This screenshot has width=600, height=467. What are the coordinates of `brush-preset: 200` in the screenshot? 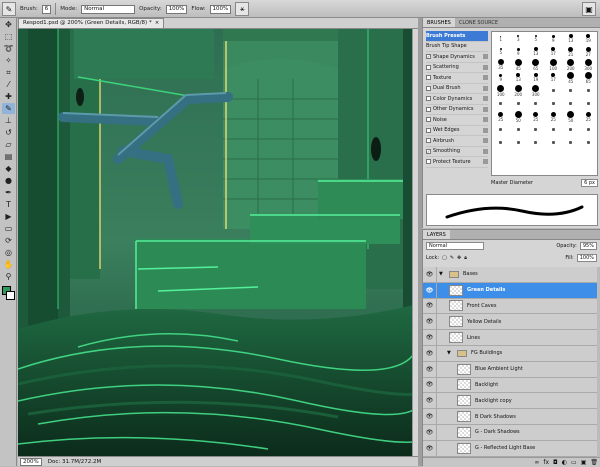 It's located at (571, 64).